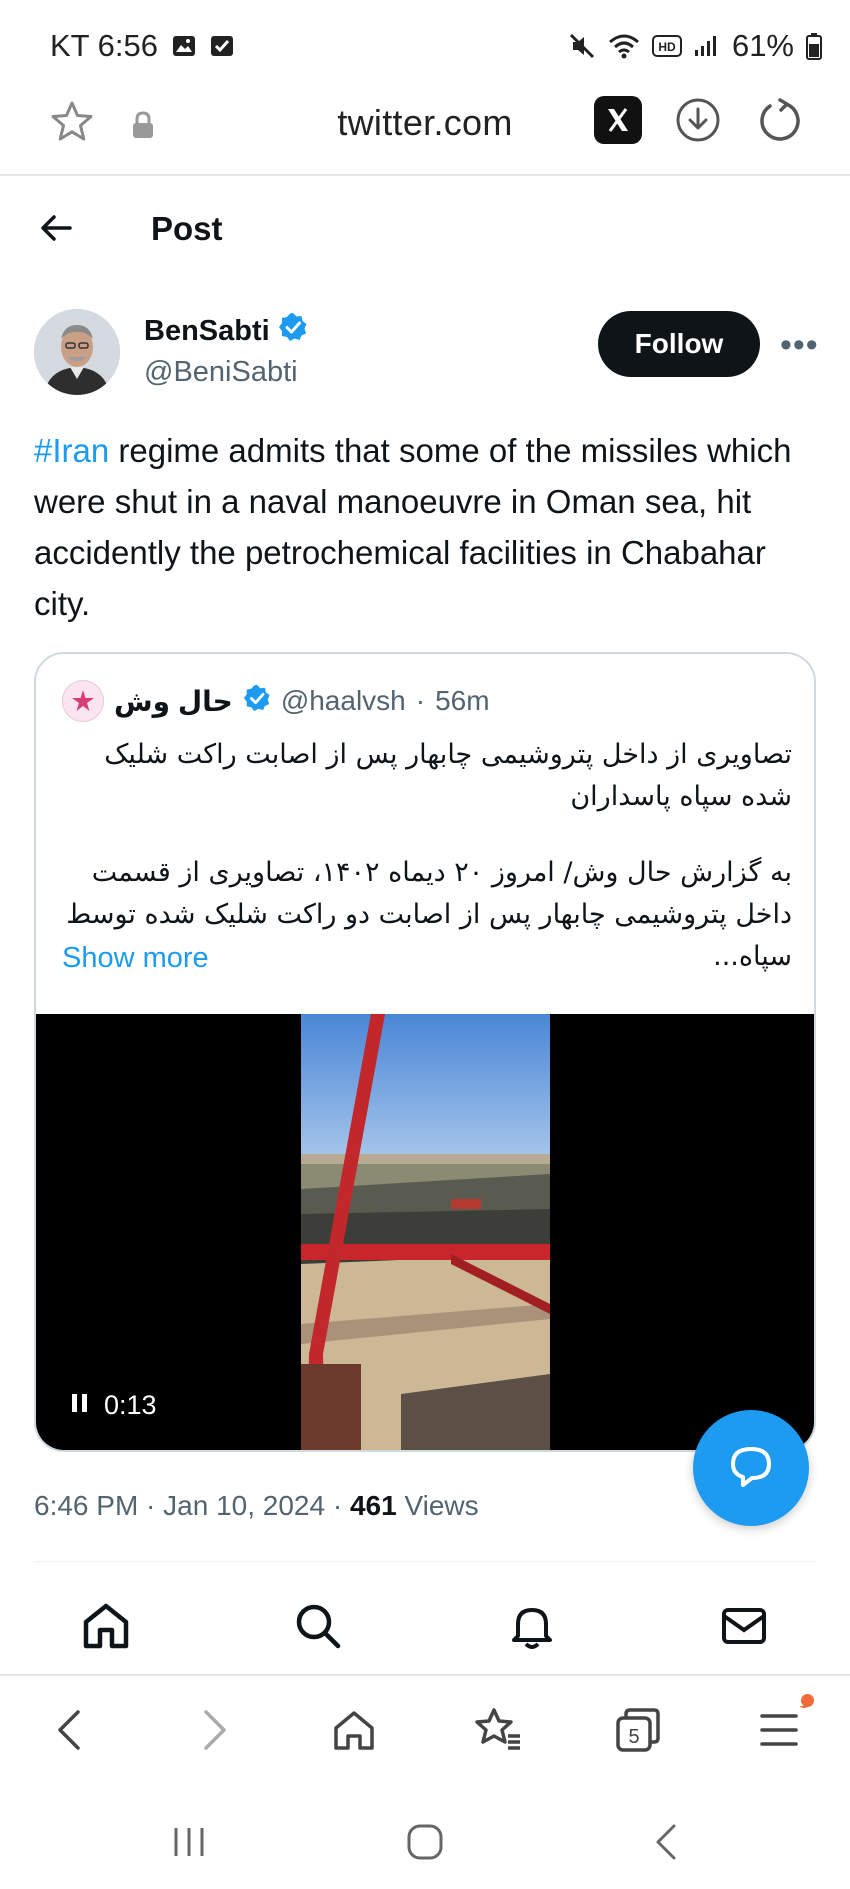 This screenshot has width=850, height=1889. Describe the element at coordinates (425, 1730) in the screenshot. I see `browser-bottom-nav: 5` at that location.